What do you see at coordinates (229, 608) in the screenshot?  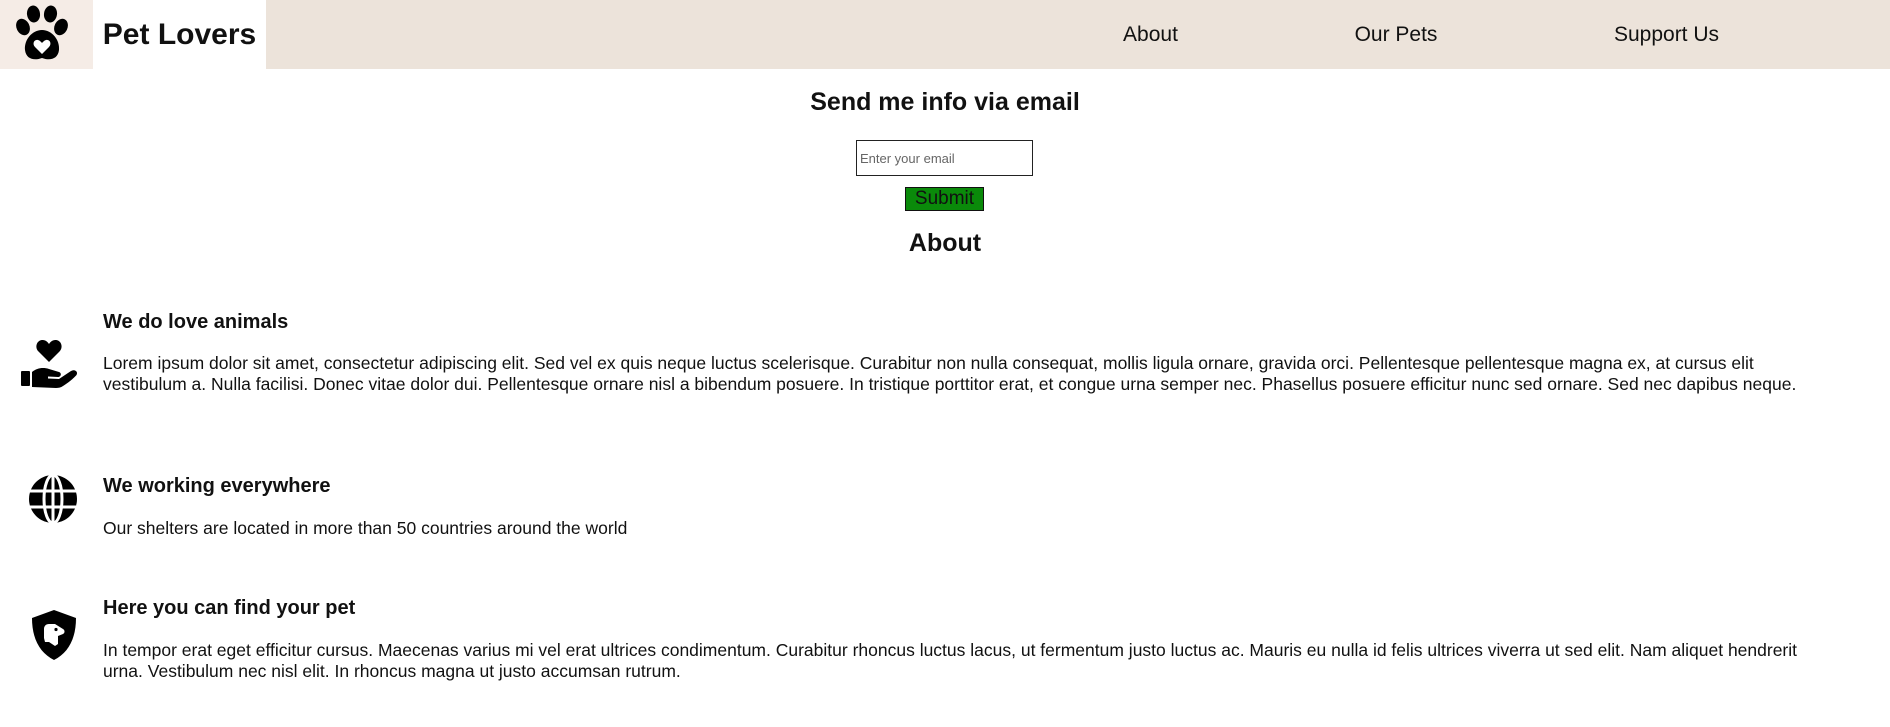 I see `feature-title: Here you can find your pet` at bounding box center [229, 608].